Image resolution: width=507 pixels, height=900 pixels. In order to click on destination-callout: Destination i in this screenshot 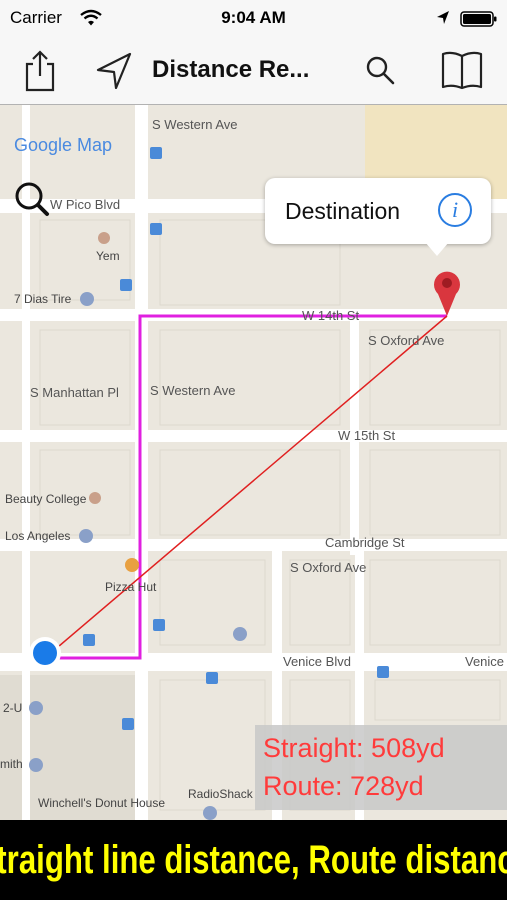, I will do `click(378, 217)`.